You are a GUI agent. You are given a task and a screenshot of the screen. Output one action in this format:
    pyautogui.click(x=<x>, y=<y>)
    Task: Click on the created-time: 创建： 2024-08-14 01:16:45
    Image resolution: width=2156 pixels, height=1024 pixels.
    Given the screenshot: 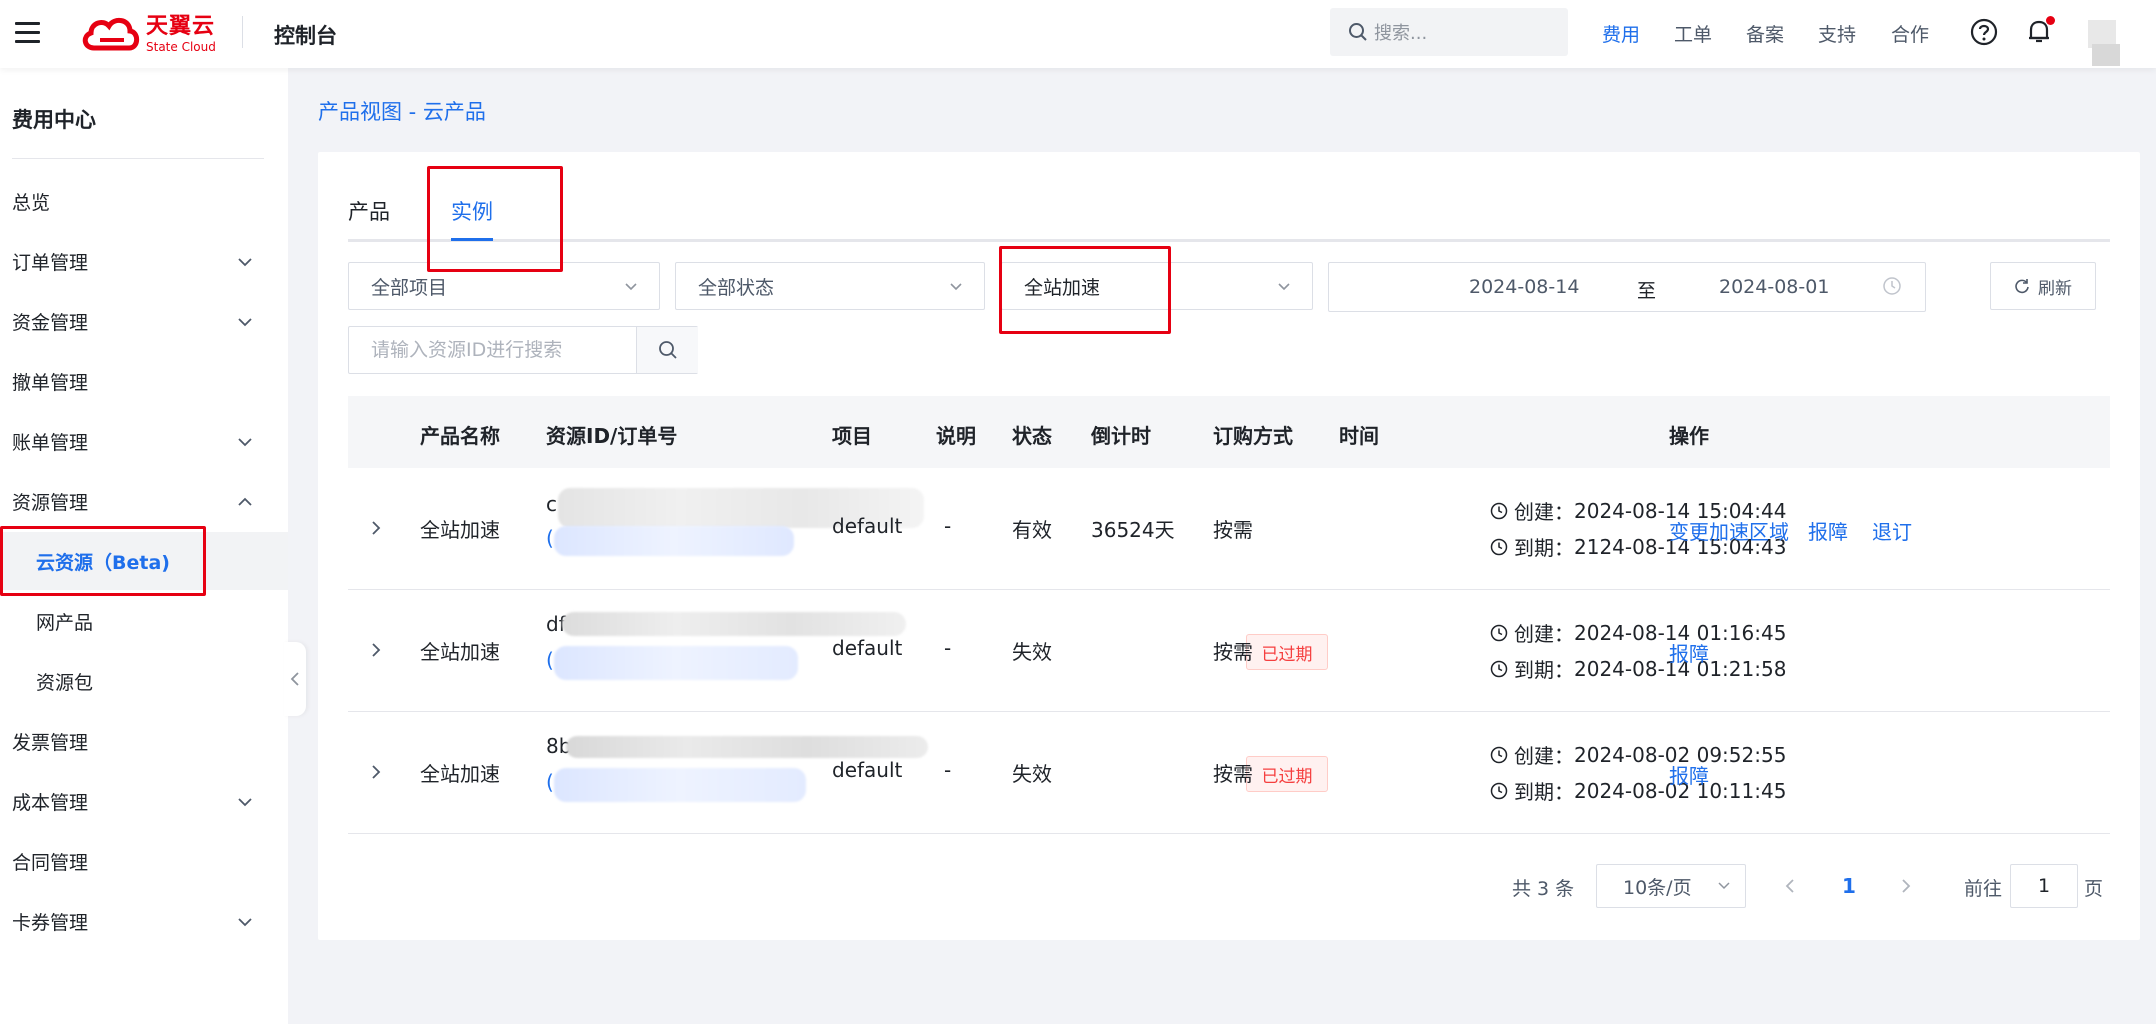 What is the action you would take?
    pyautogui.click(x=1638, y=632)
    